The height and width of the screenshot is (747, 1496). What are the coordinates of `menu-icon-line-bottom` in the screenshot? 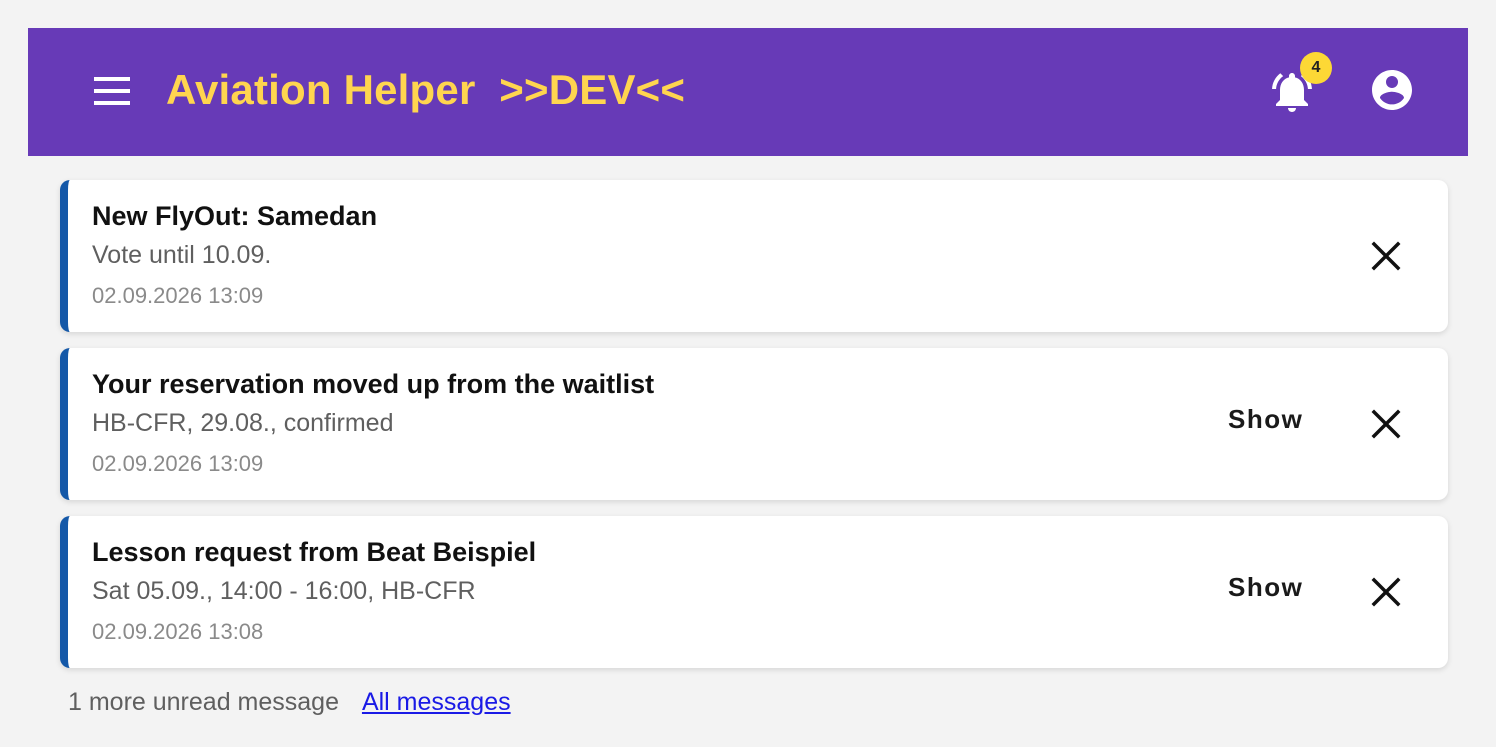 It's located at (112, 103).